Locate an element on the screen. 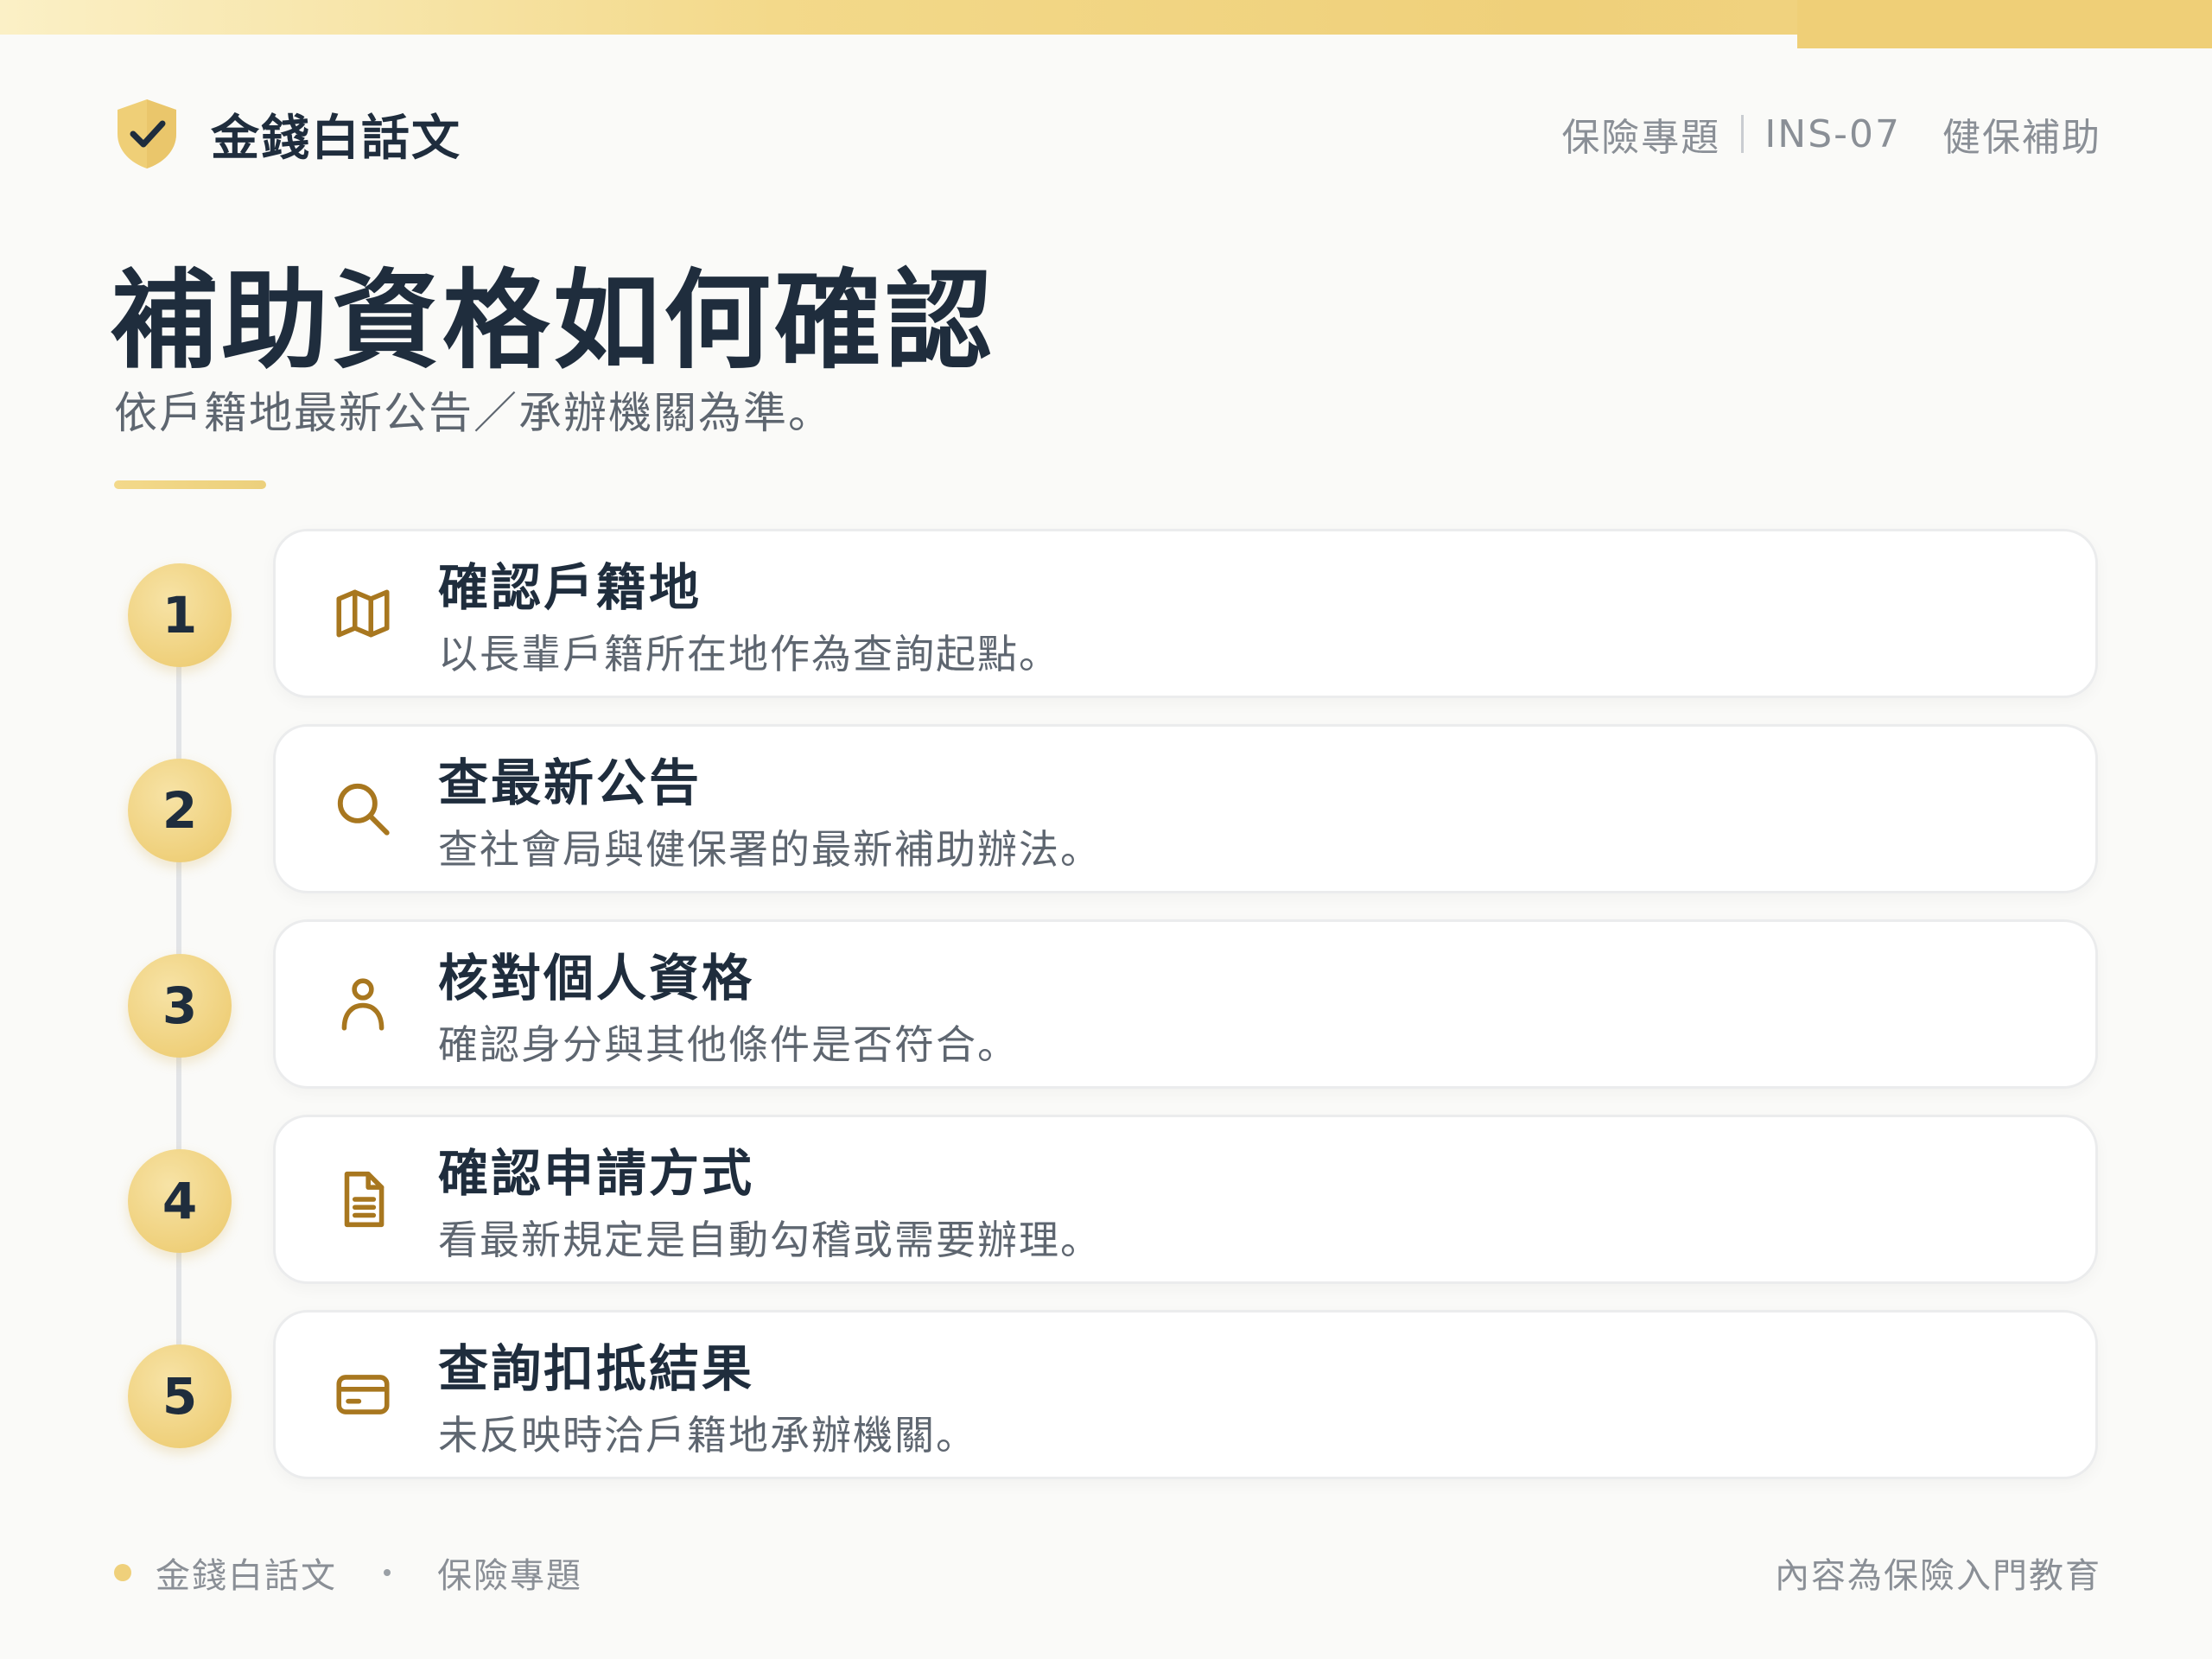  step-description: 確認身分與其他條件是否符合。 is located at coordinates (728, 1044).